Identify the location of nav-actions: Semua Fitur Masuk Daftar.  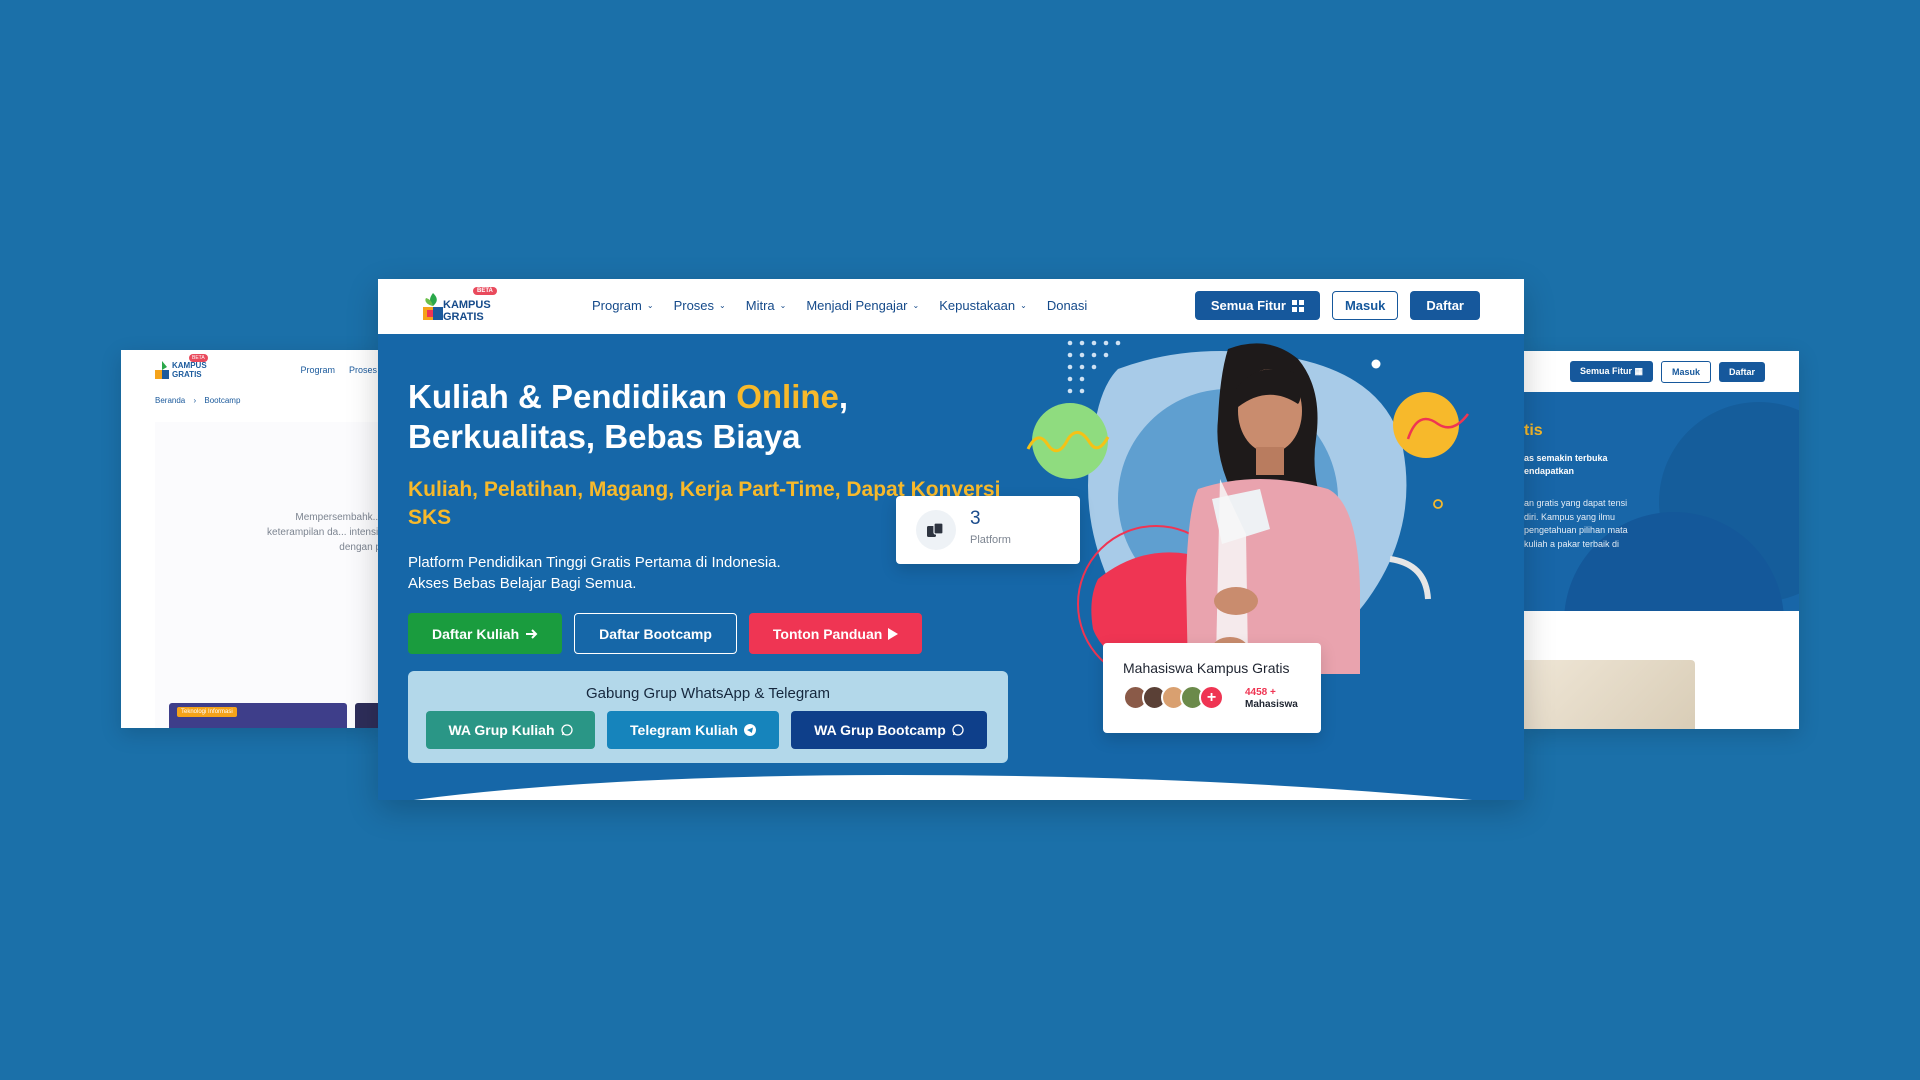
(1337, 305).